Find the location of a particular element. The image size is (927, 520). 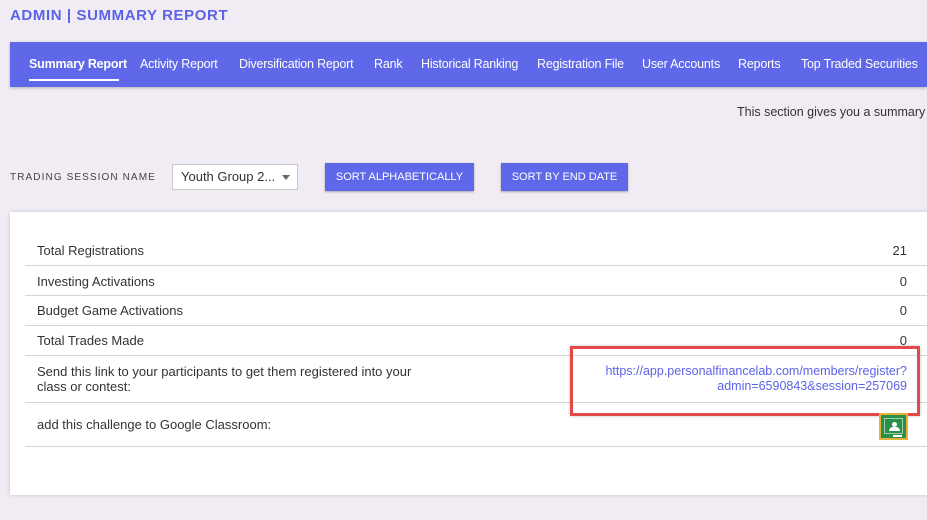

tab-user-accounts: User Accounts is located at coordinates (681, 64).